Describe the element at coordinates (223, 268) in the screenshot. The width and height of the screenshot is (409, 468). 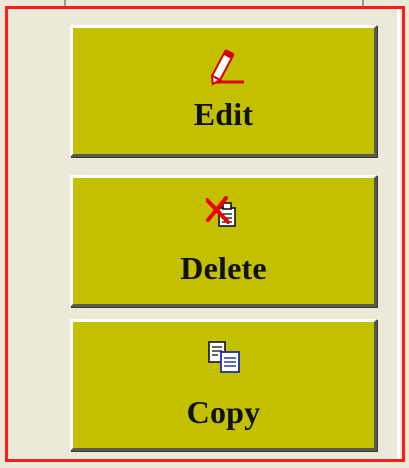
I see `delete-button-label: Delete` at that location.